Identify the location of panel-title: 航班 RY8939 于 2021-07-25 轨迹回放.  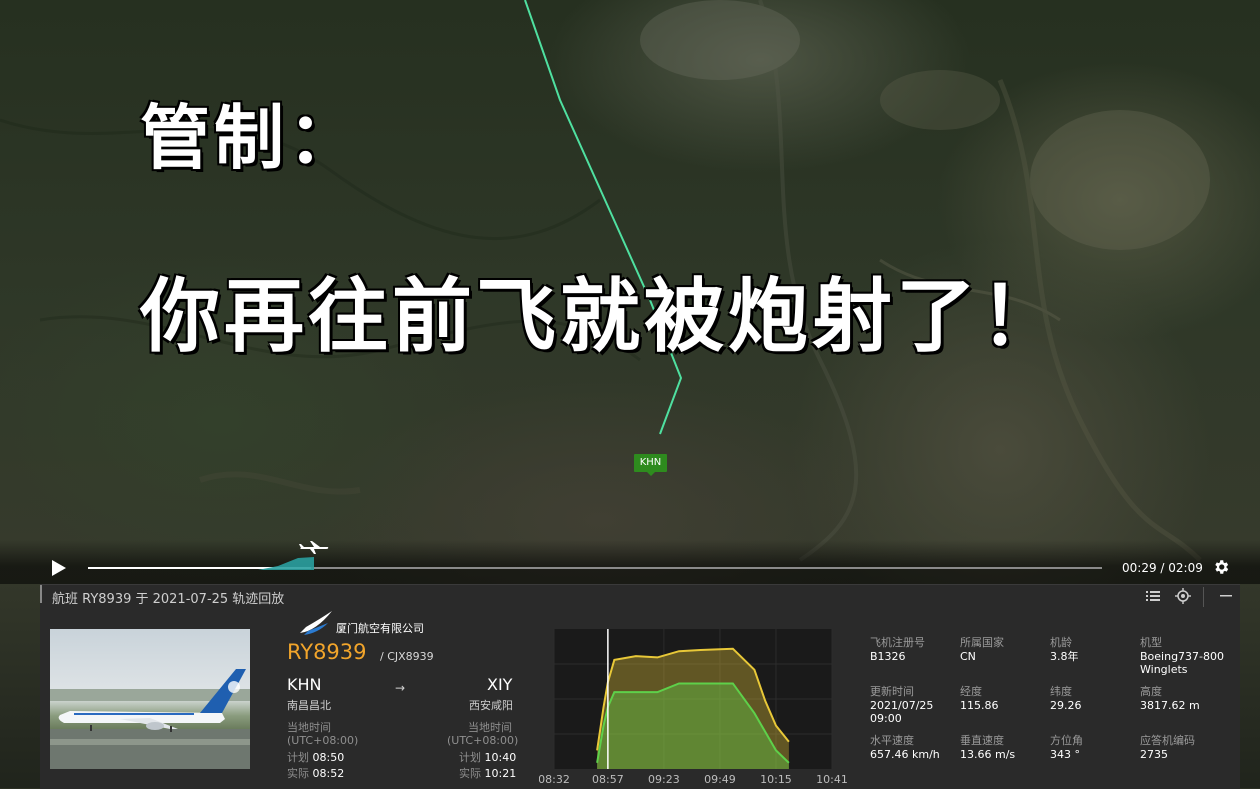
(168, 599).